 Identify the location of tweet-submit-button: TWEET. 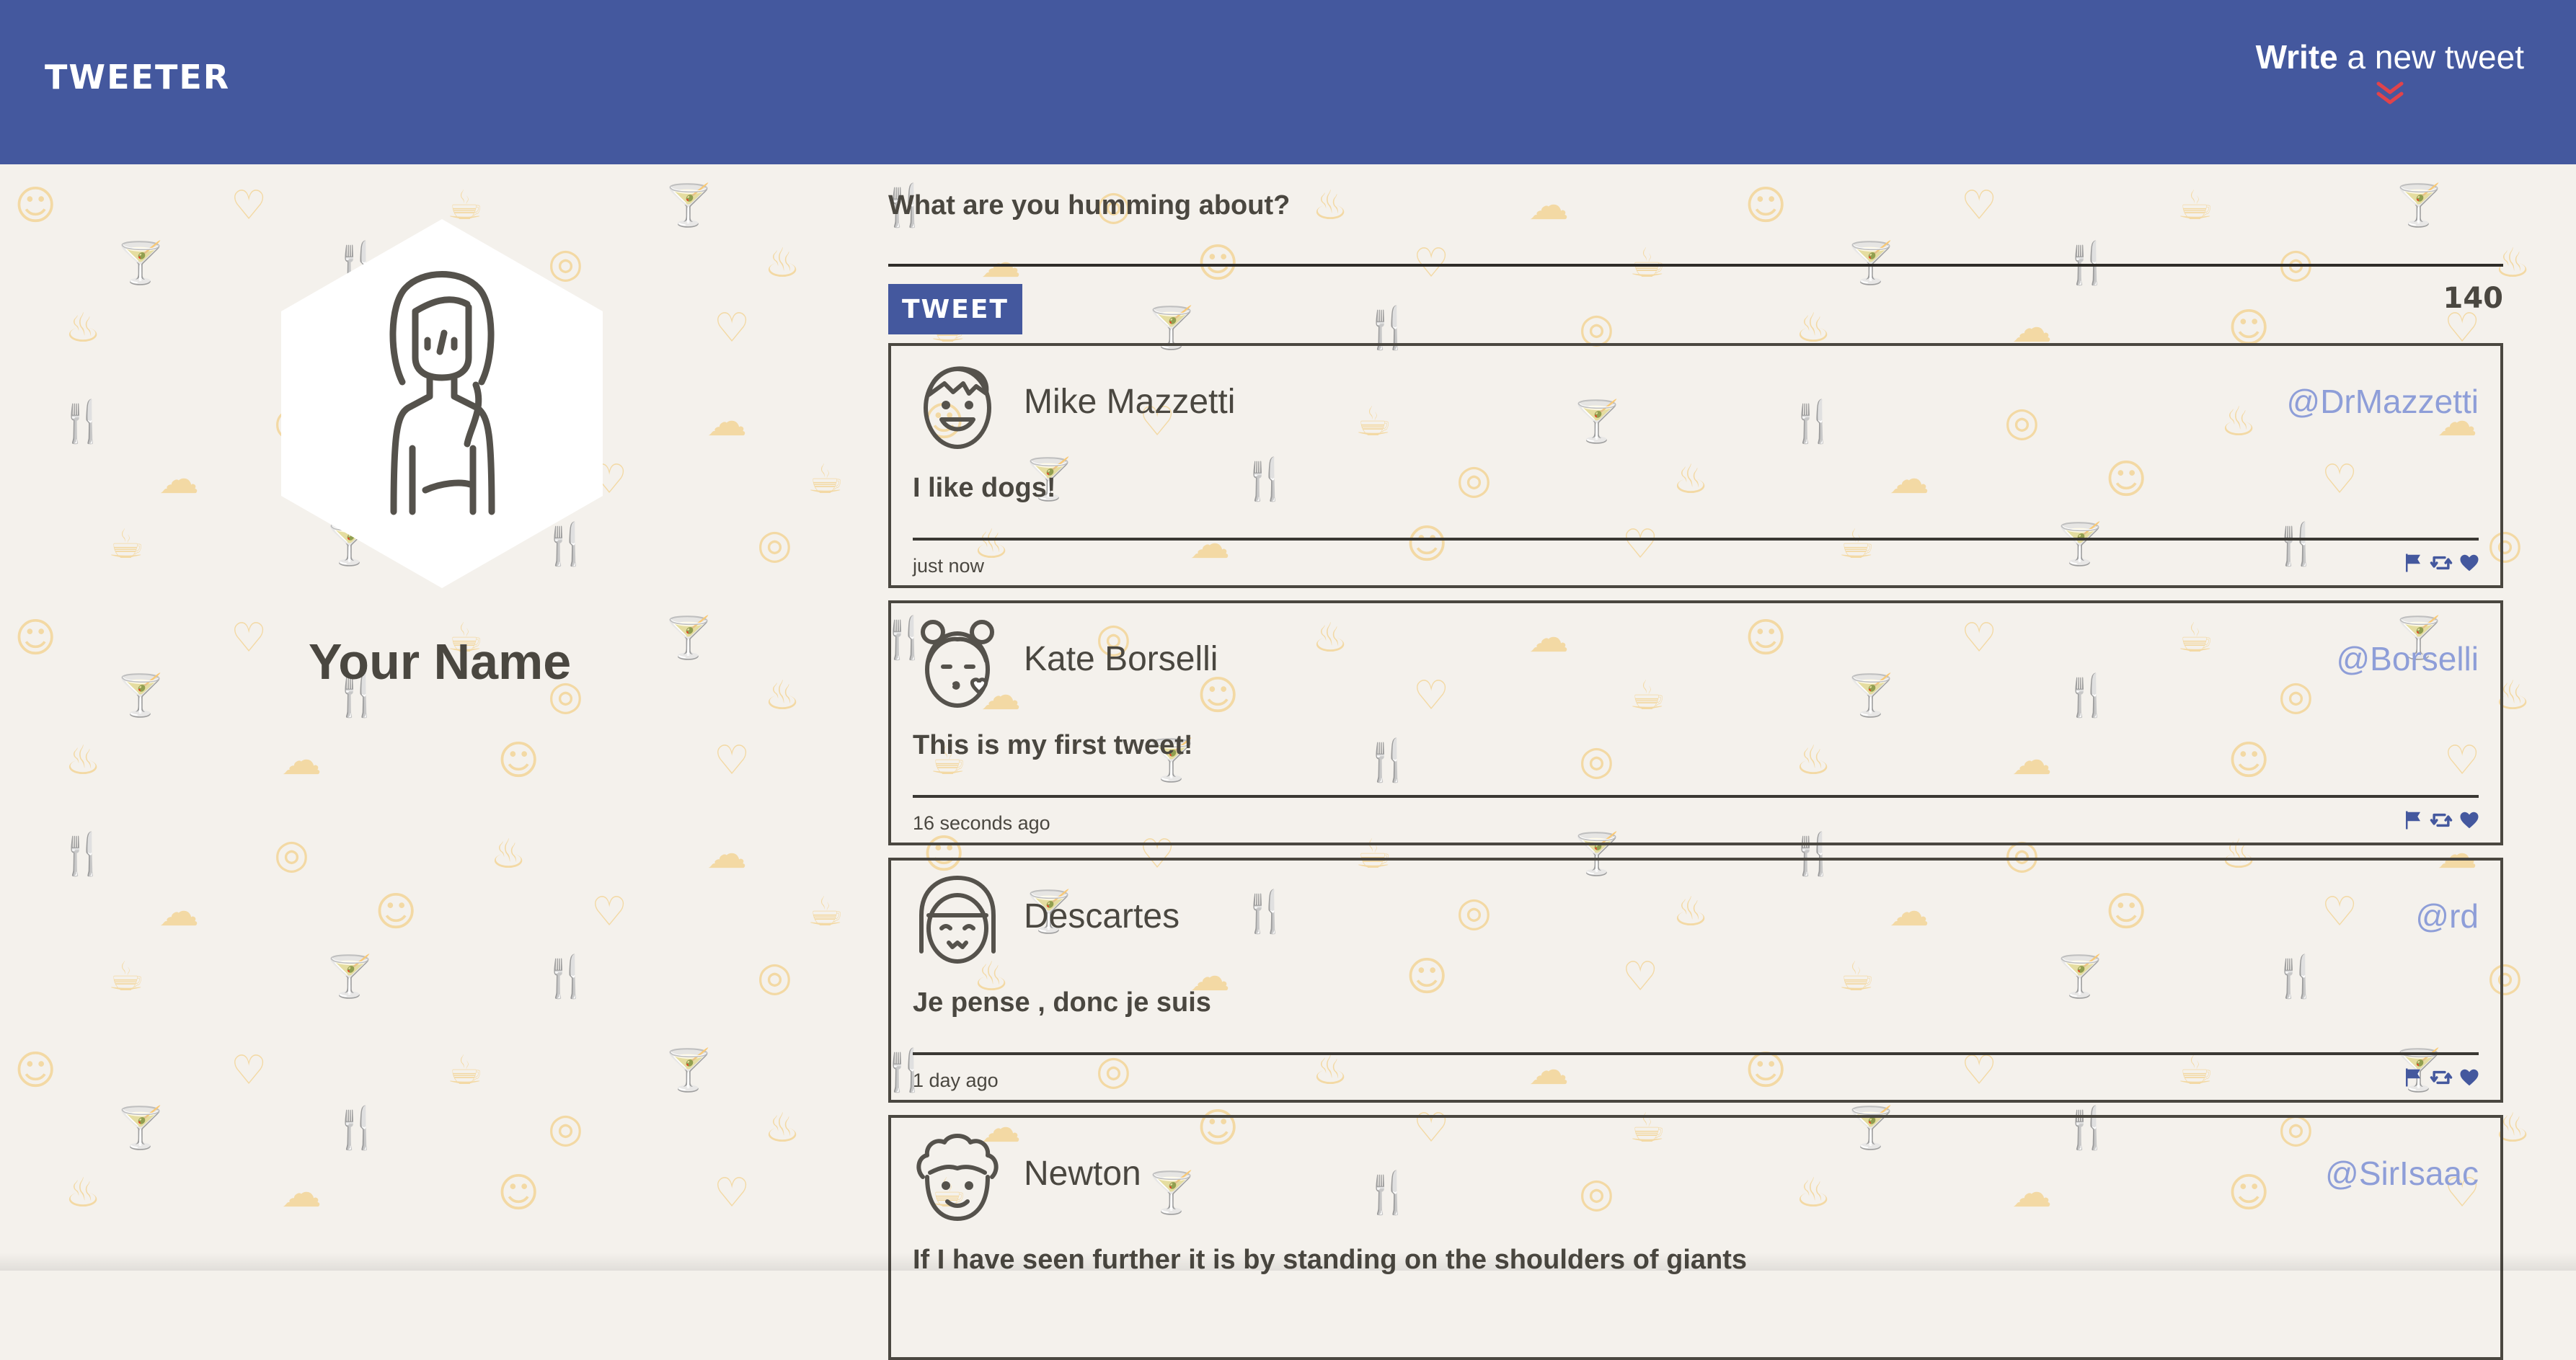
(955, 309).